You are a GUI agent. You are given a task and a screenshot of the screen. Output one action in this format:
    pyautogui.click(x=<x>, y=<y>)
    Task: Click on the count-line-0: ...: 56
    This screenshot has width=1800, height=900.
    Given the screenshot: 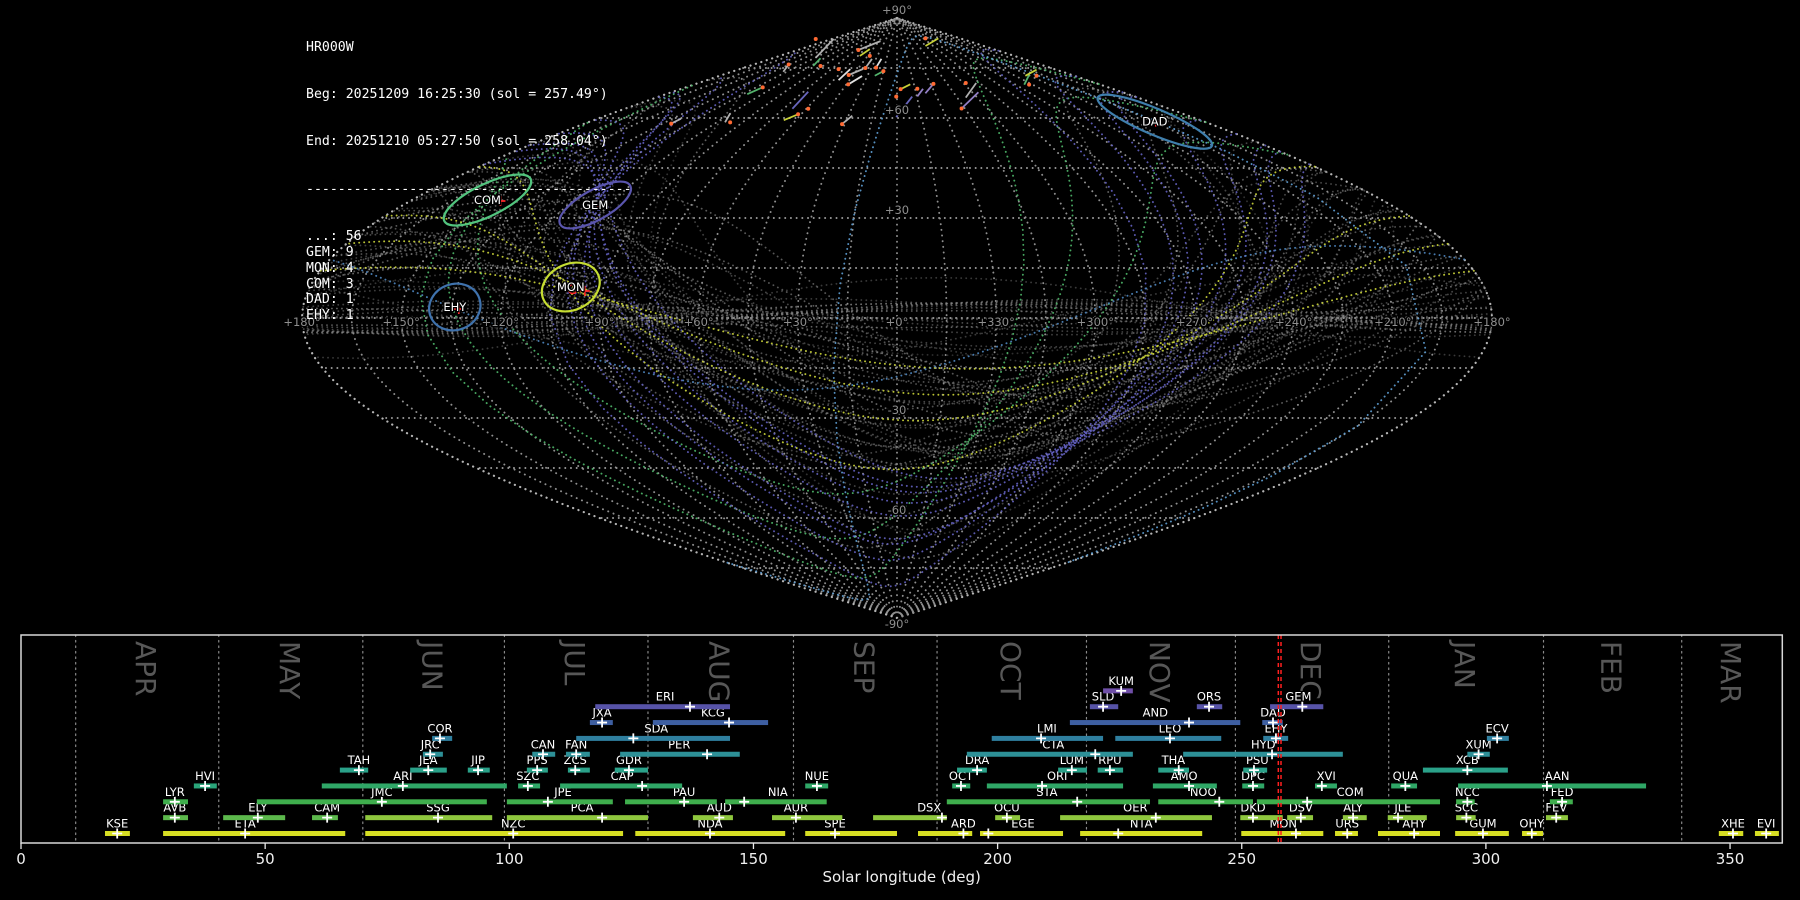 What is the action you would take?
    pyautogui.click(x=334, y=237)
    